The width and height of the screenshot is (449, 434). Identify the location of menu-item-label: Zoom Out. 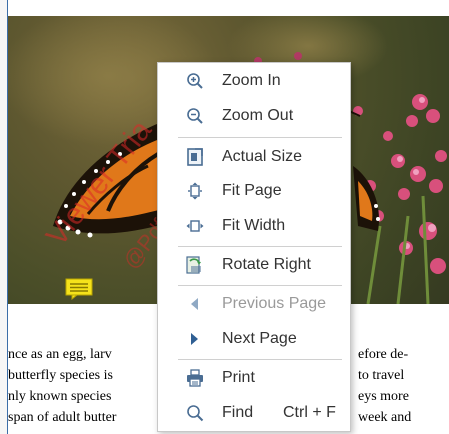
(258, 115).